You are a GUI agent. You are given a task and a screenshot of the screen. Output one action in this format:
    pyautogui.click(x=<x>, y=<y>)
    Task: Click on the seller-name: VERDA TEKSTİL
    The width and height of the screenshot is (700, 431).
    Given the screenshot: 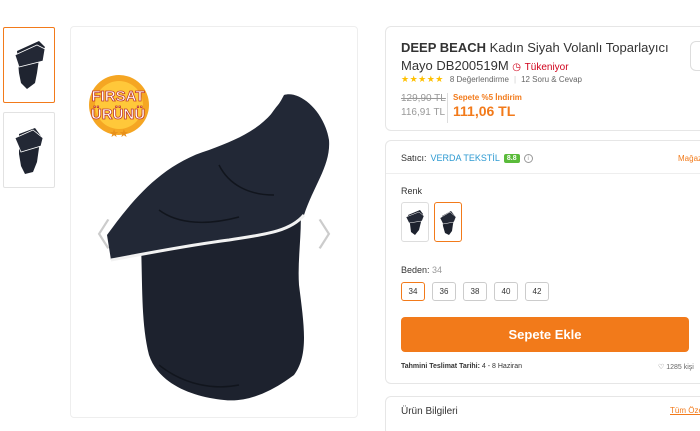 What is the action you would take?
    pyautogui.click(x=465, y=158)
    